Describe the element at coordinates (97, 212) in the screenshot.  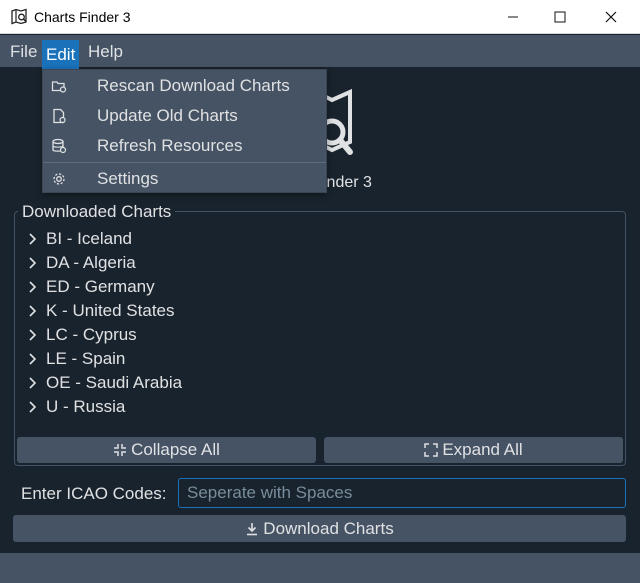
I see `downloaded-charts-title: Downloaded Charts` at that location.